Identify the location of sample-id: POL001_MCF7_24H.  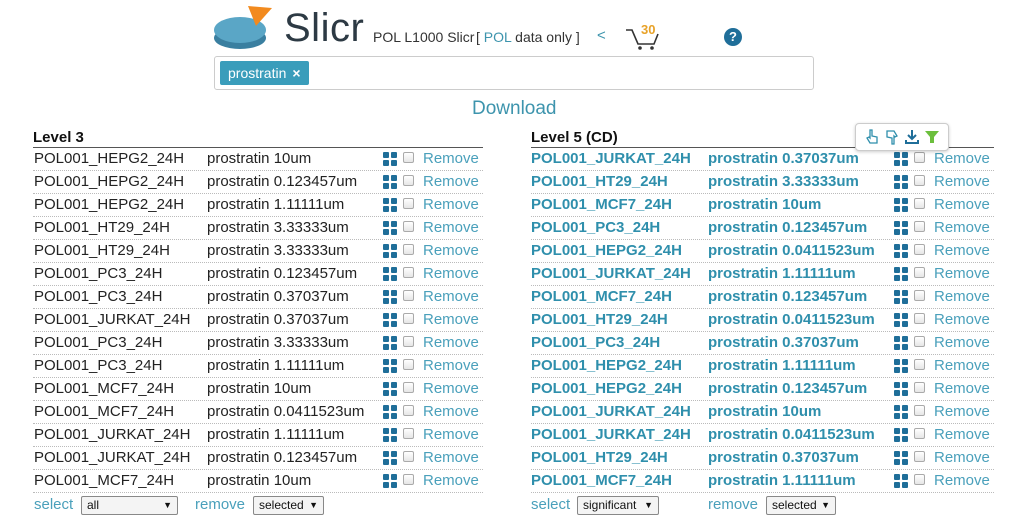
(601, 205).